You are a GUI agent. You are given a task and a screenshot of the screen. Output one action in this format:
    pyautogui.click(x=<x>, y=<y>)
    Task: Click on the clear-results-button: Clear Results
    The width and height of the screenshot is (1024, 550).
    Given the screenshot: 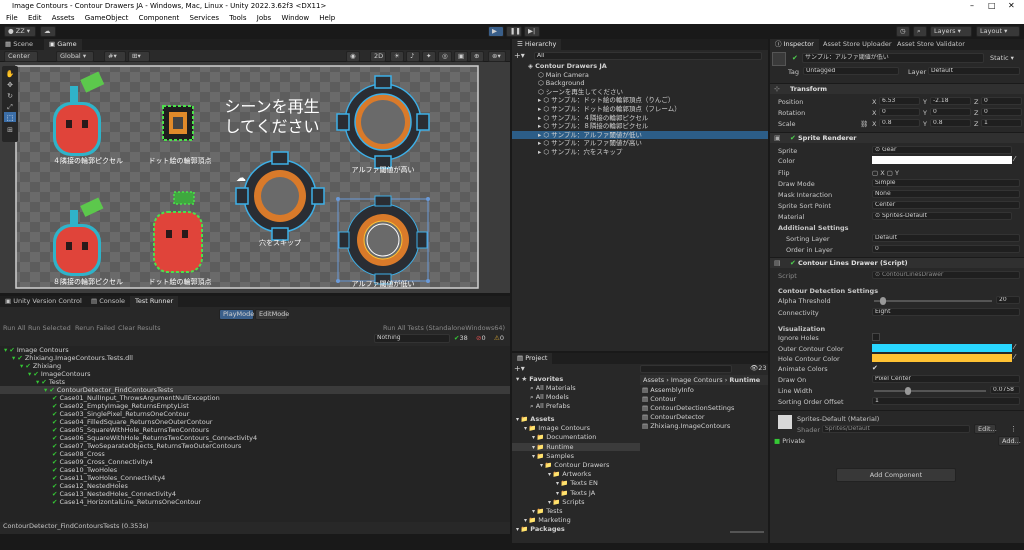 What is the action you would take?
    pyautogui.click(x=139, y=328)
    